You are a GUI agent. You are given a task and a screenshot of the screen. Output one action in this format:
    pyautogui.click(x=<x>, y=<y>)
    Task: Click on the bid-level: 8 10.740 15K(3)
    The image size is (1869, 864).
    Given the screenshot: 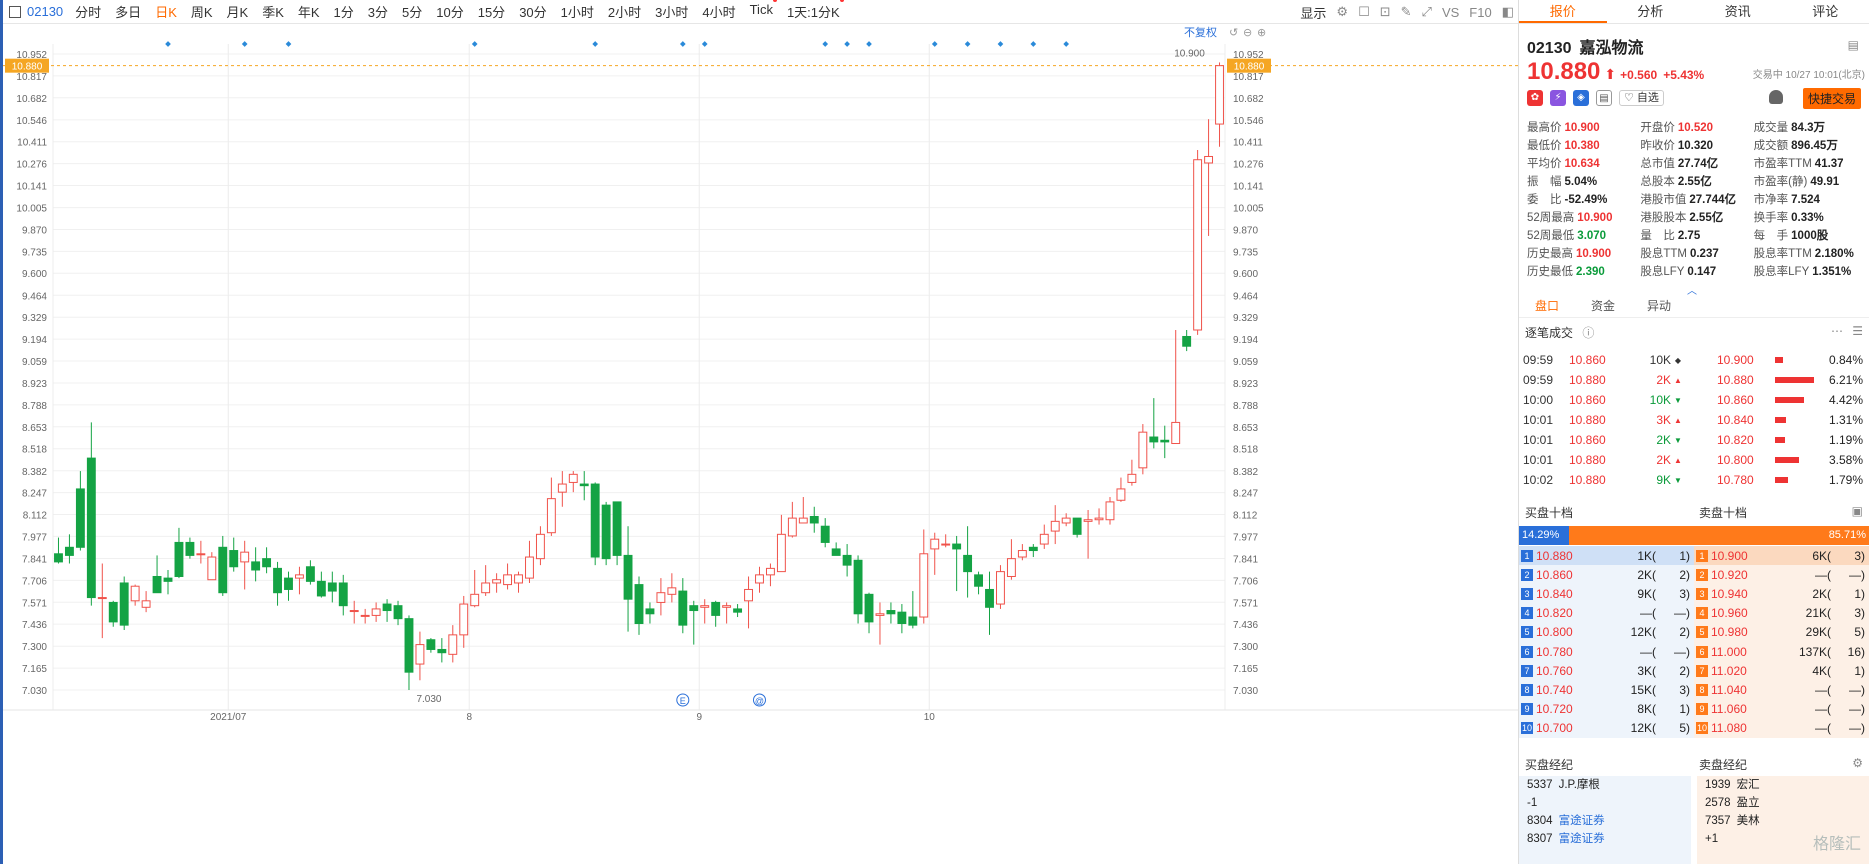 What is the action you would take?
    pyautogui.click(x=1606, y=690)
    